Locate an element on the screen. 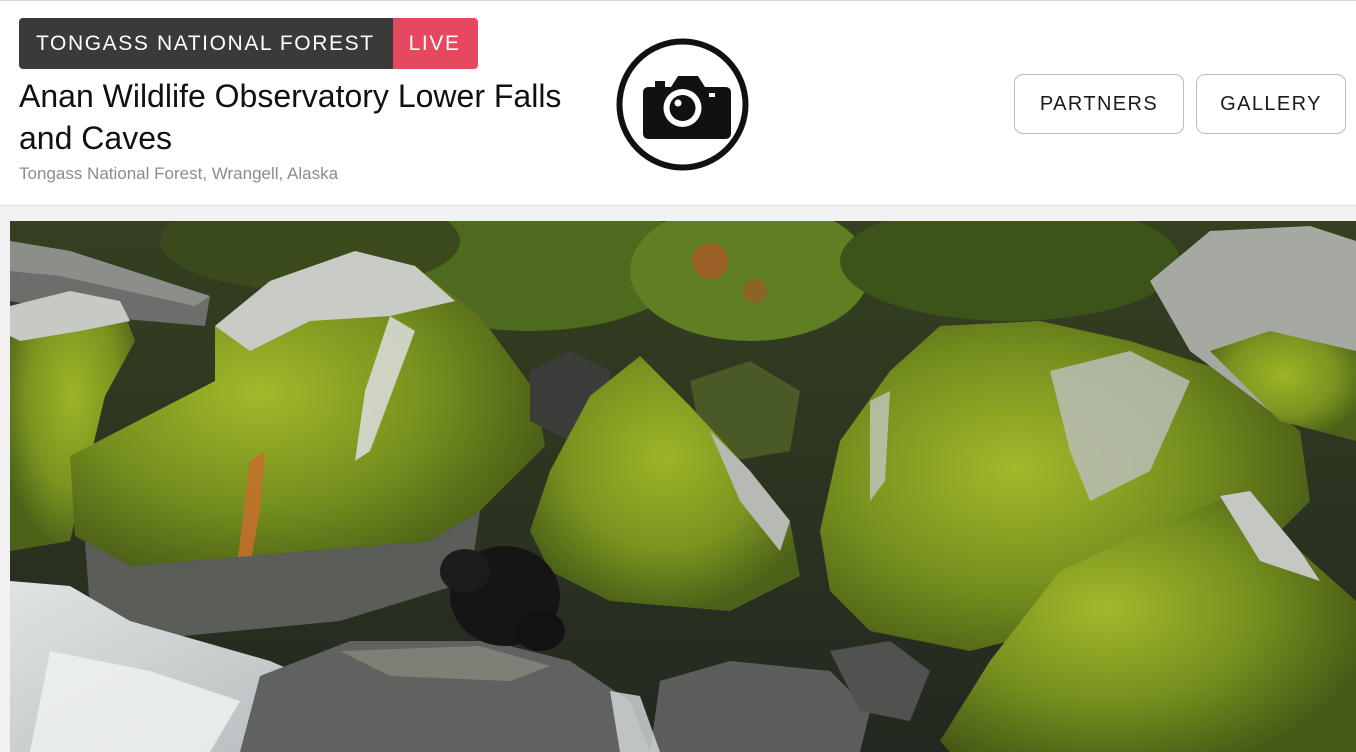 The image size is (1356, 752). gallery-button: GALLERY is located at coordinates (1271, 104).